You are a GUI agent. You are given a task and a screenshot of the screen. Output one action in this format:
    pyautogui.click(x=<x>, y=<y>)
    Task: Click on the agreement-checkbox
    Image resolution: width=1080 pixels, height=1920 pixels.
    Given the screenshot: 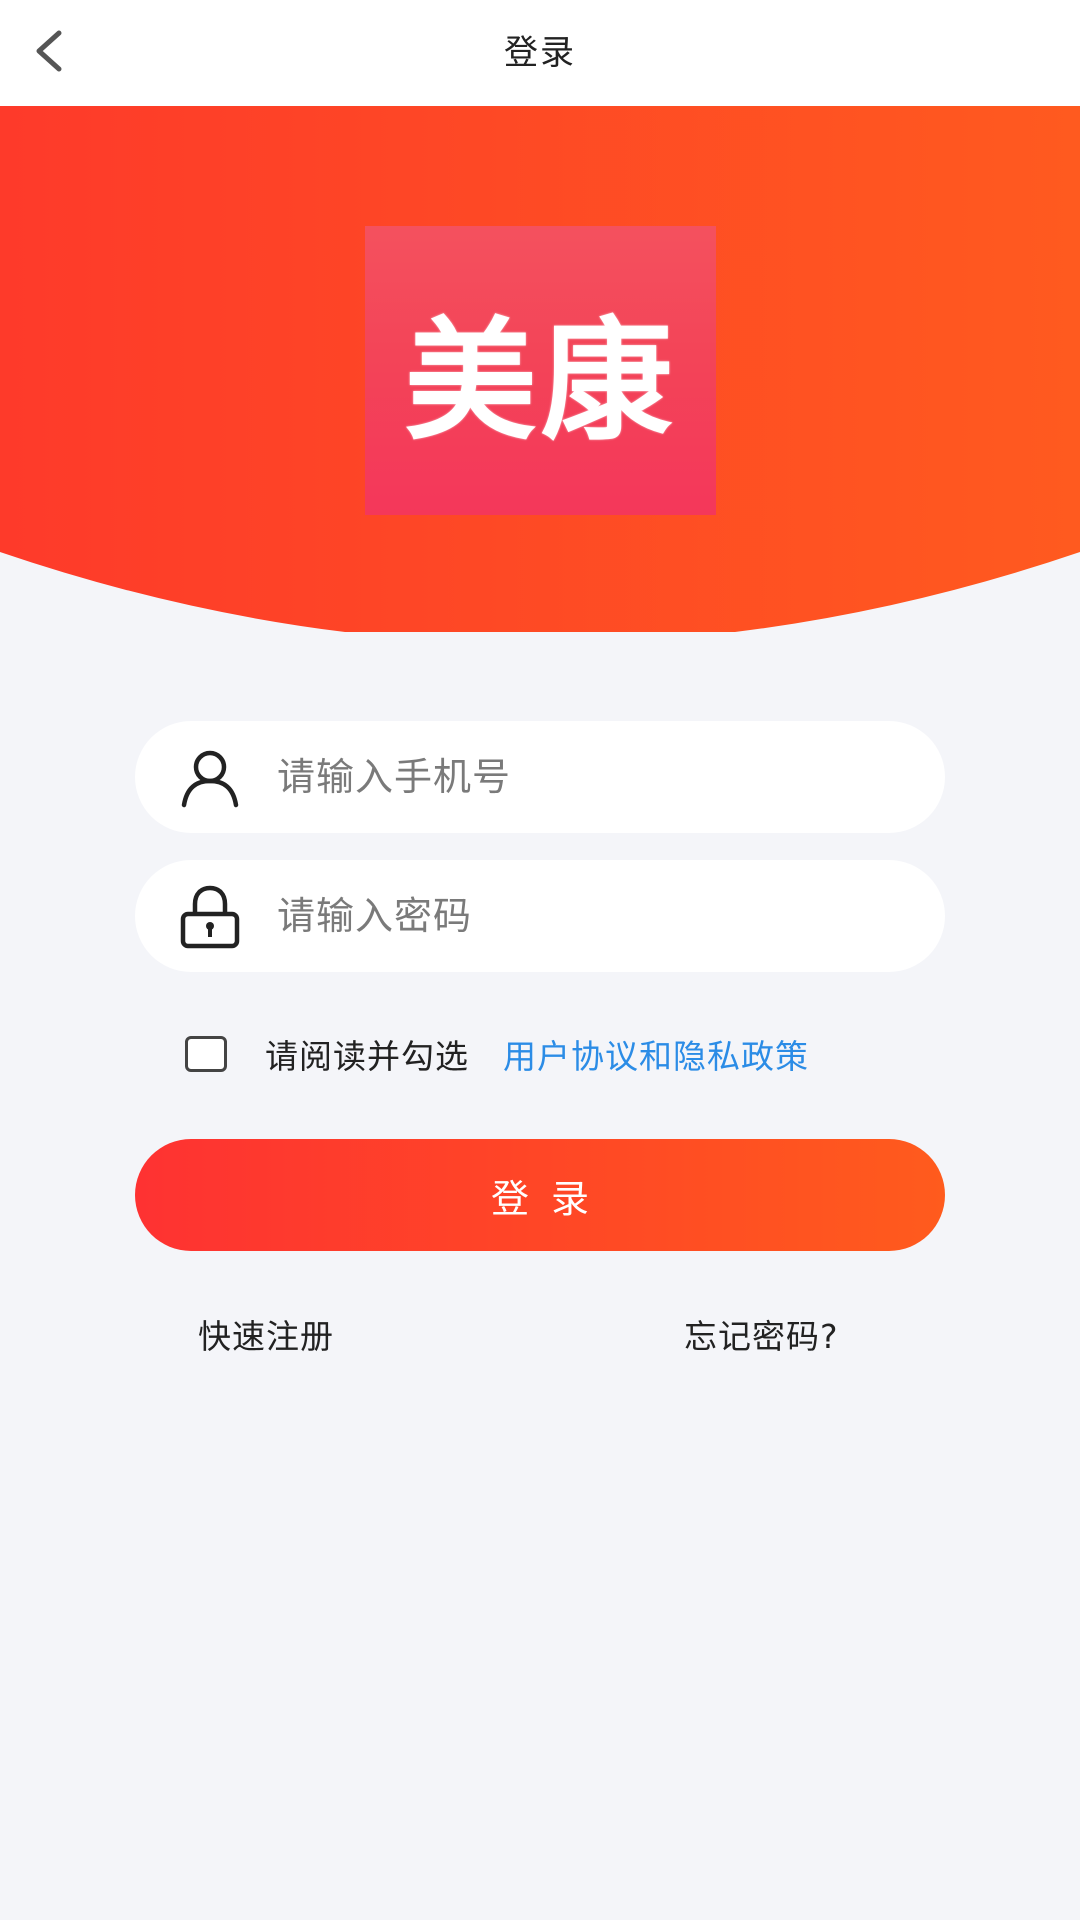 What is the action you would take?
    pyautogui.click(x=206, y=1054)
    